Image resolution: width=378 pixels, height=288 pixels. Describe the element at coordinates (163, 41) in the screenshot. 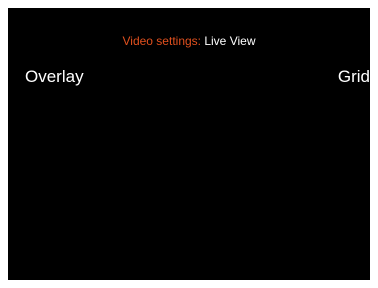

I see `menu-section-label: Video settings:` at that location.